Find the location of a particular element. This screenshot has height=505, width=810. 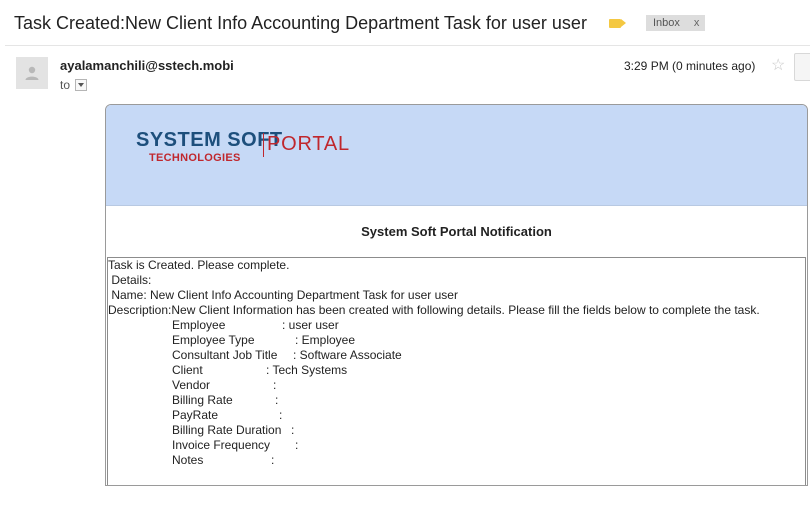

field-label: Employee is located at coordinates (199, 325).